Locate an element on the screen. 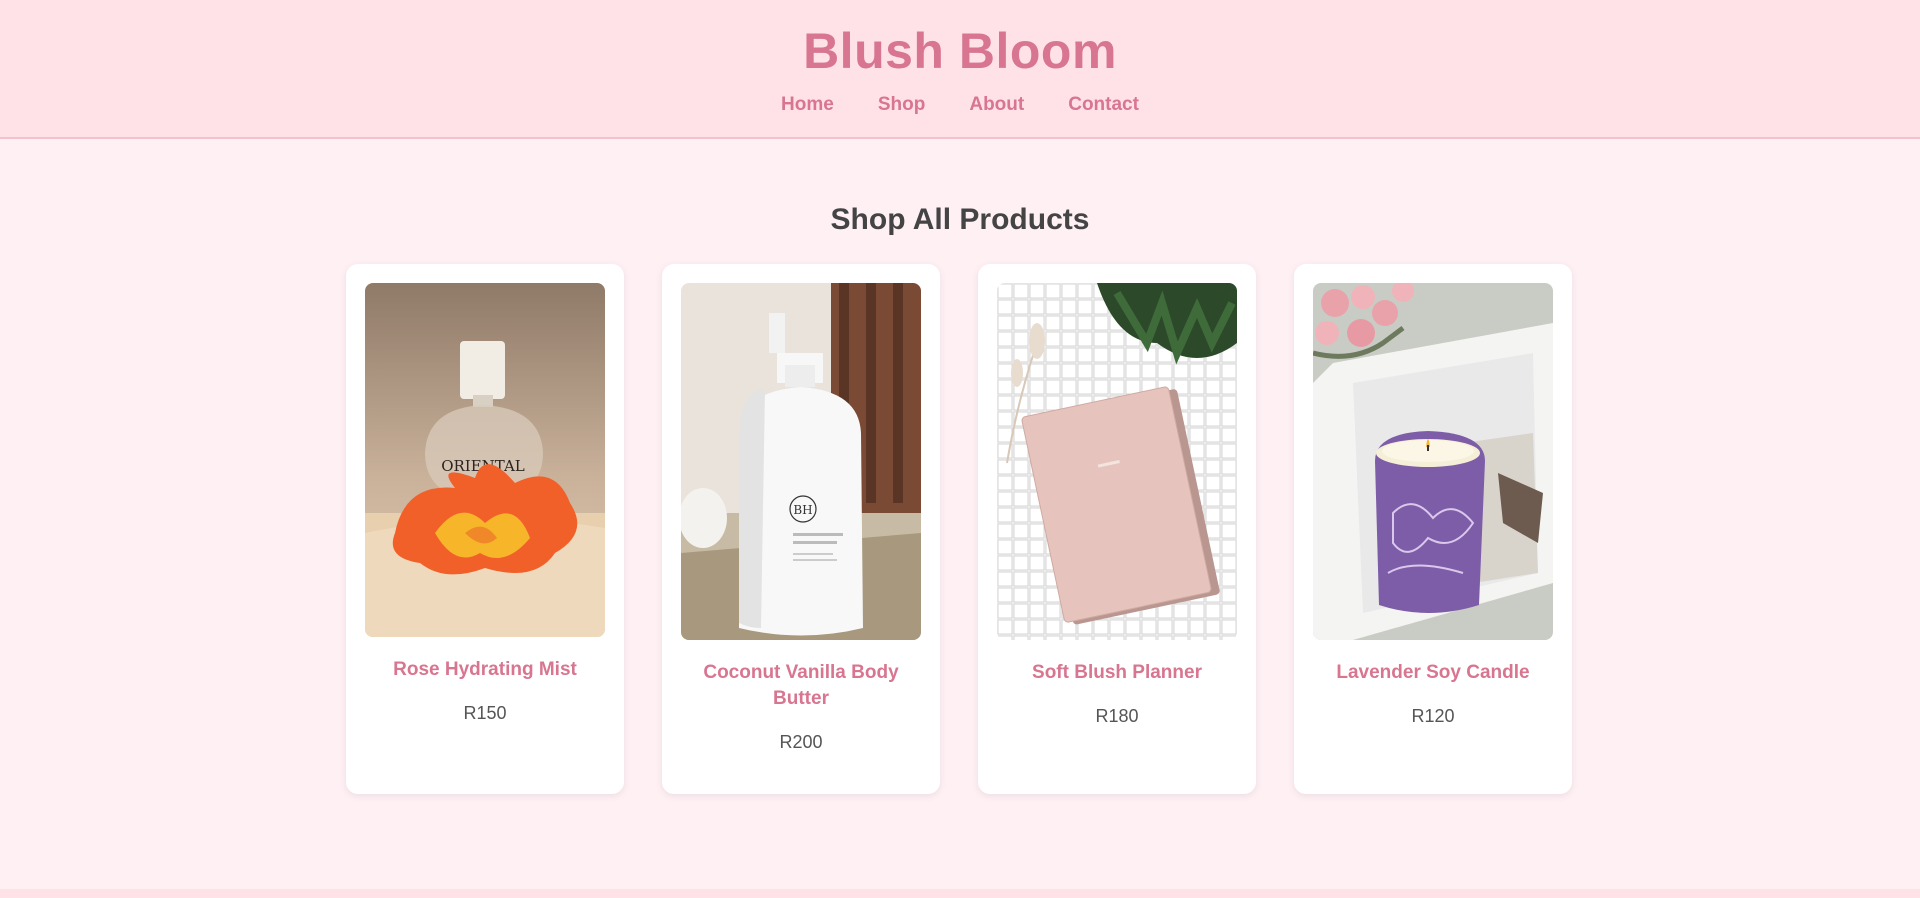 Image resolution: width=1920 pixels, height=898 pixels. product-name: Soft Blush Planner is located at coordinates (1117, 673).